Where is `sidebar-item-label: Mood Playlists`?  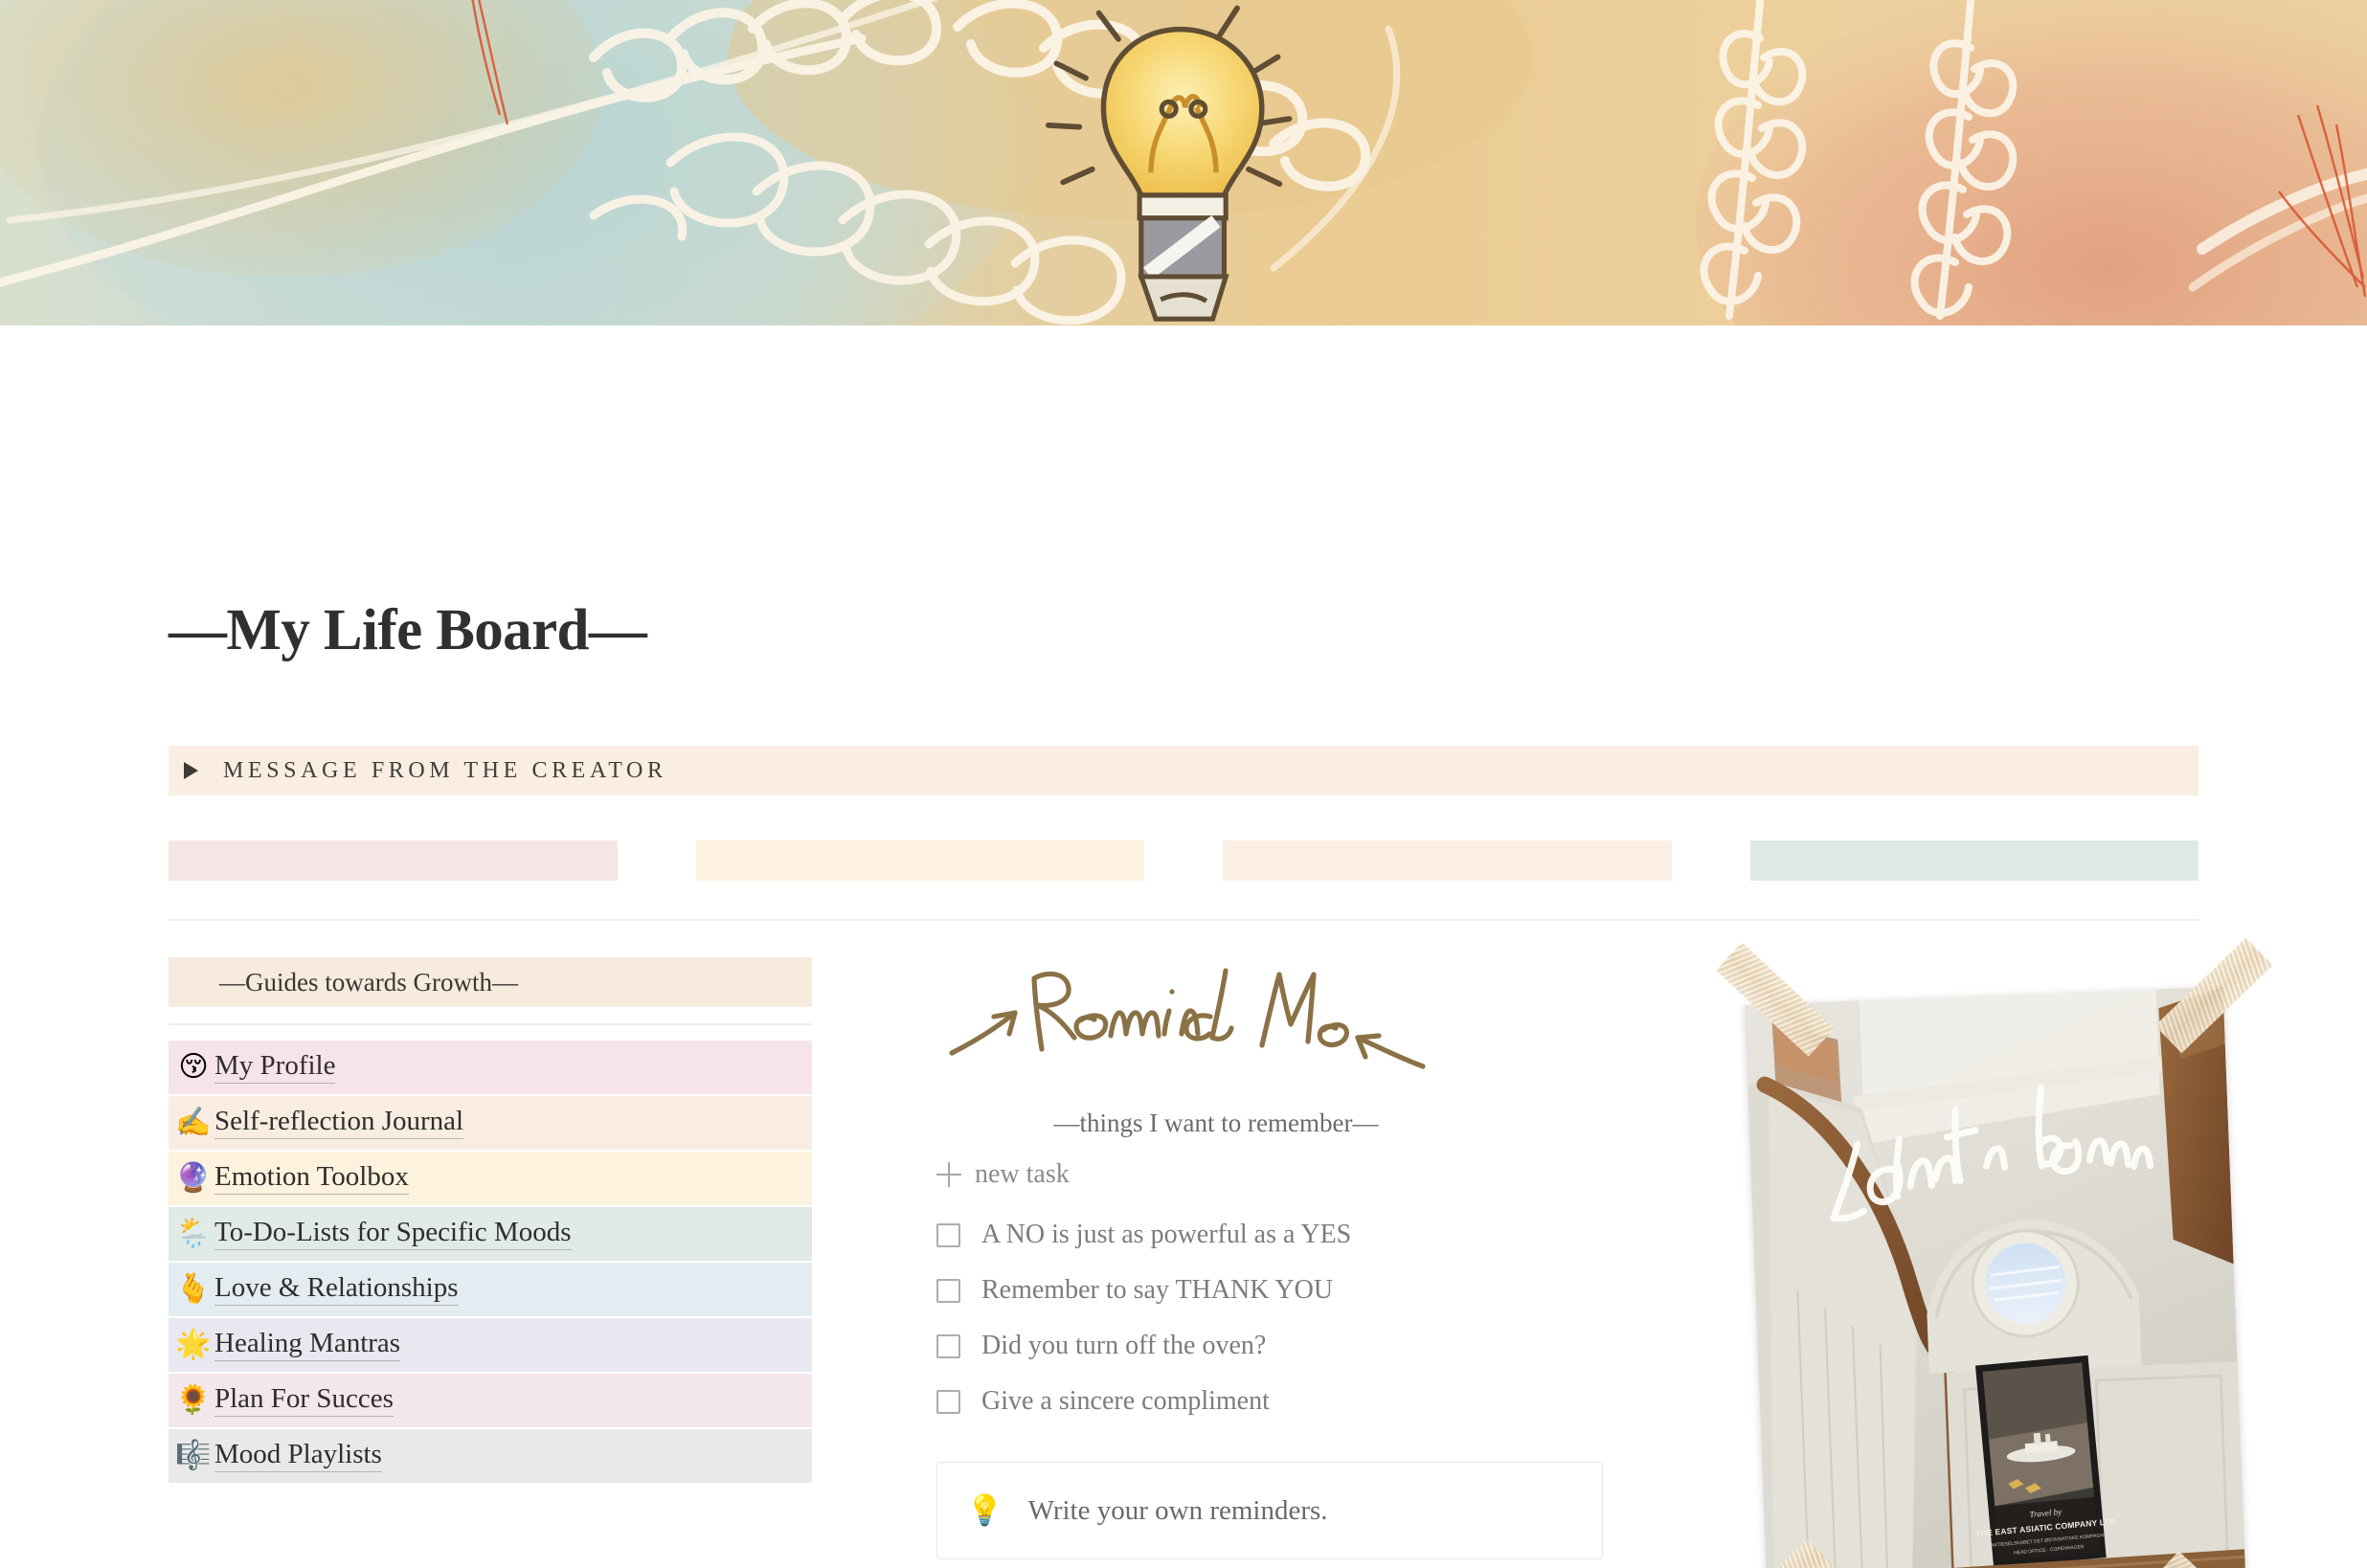
sidebar-item-label: Mood Playlists is located at coordinates (298, 1456).